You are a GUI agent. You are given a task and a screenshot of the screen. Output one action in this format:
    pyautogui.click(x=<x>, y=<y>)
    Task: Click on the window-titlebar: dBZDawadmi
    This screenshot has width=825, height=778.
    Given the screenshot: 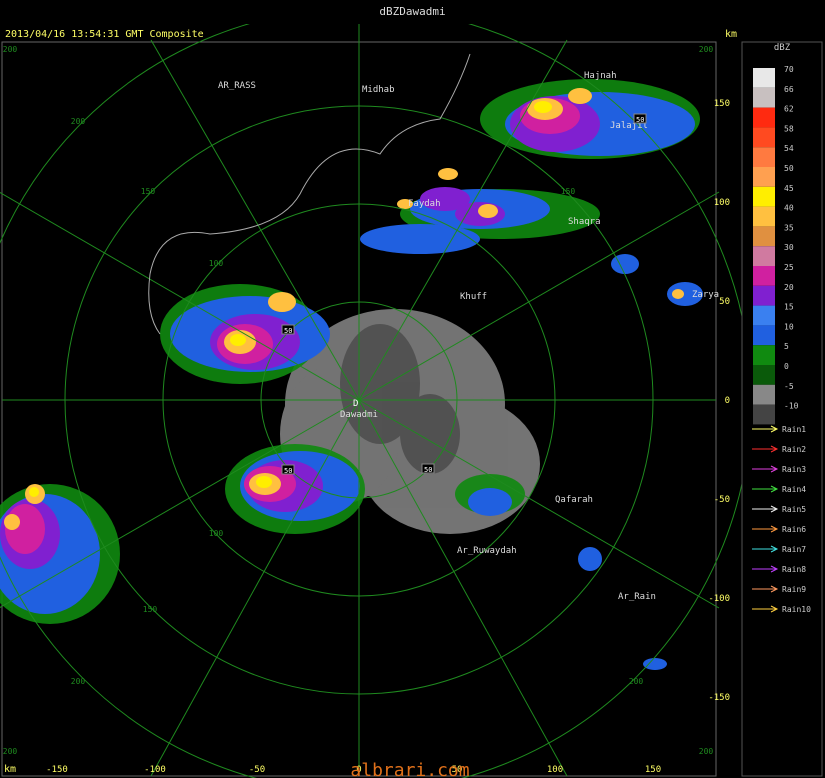 What is the action you would take?
    pyautogui.click(x=412, y=12)
    